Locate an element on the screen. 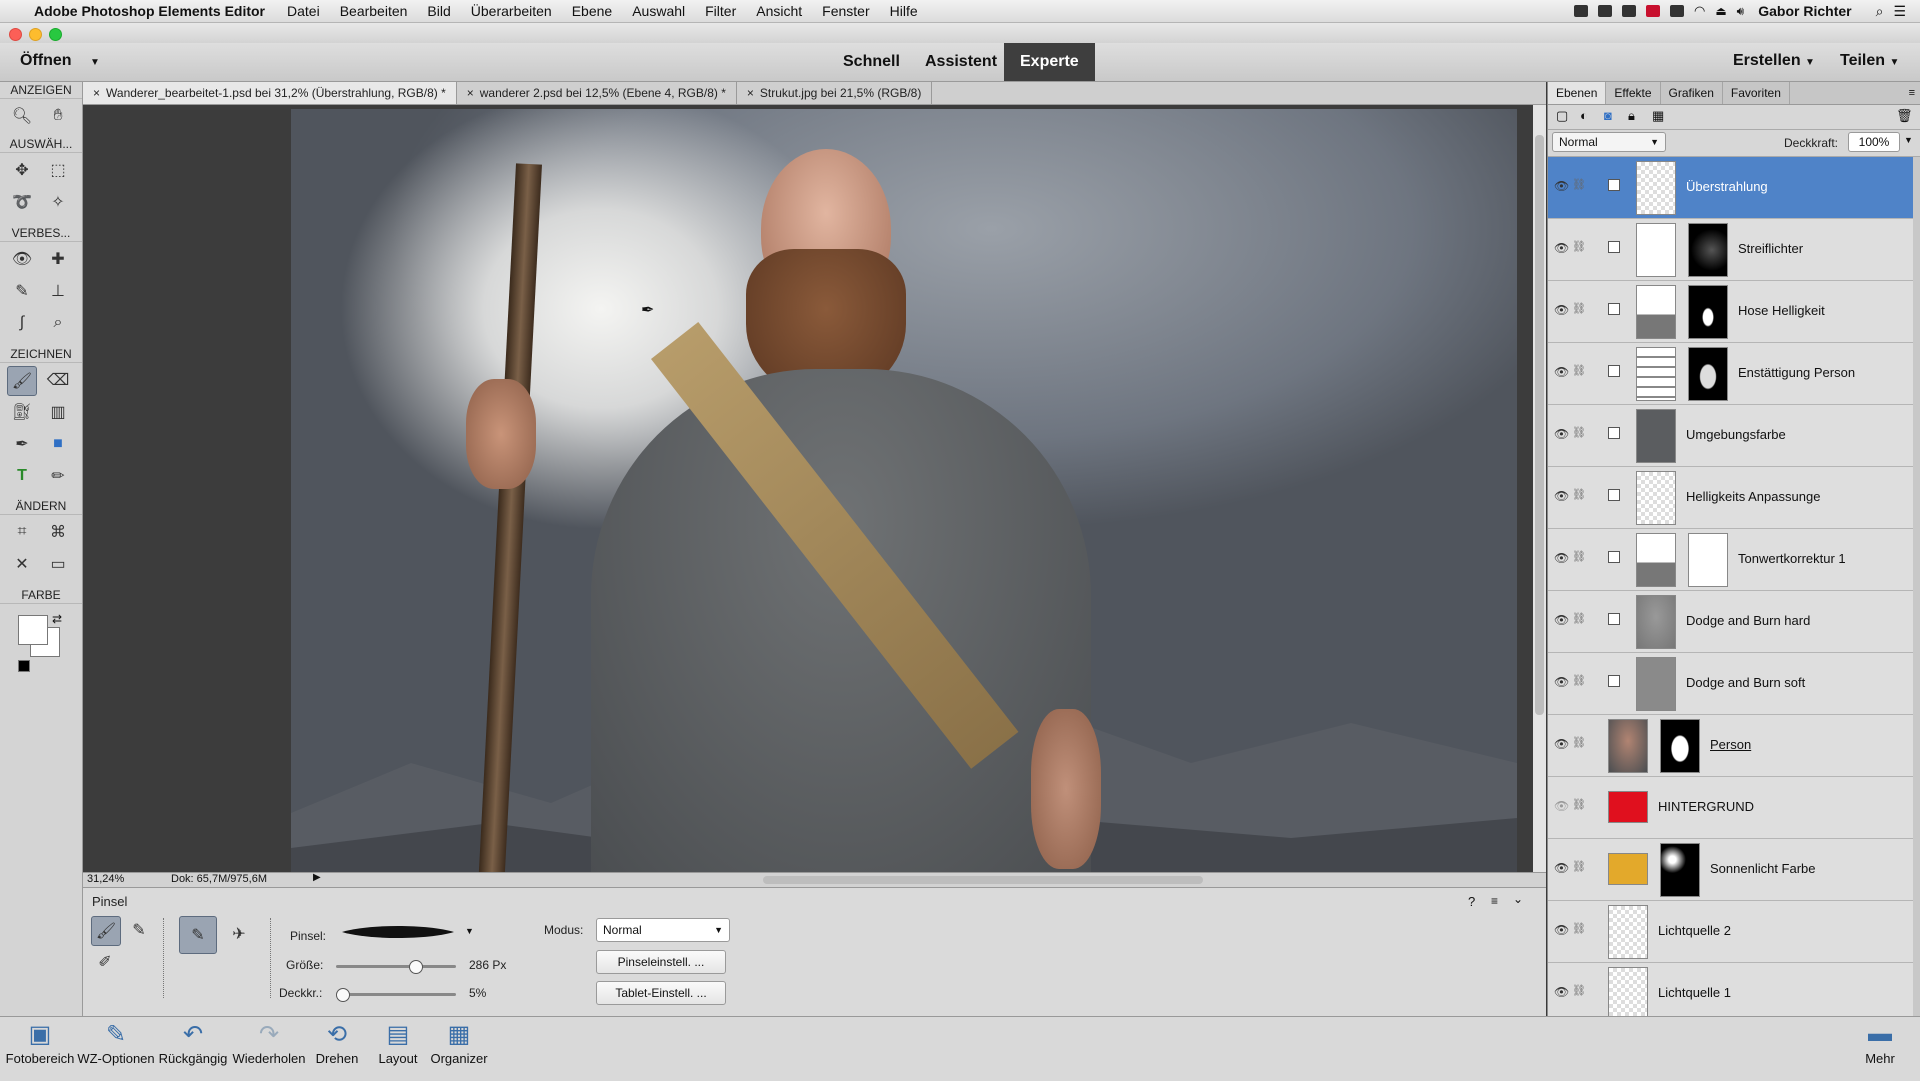 This screenshot has height=1081, width=1920. airbrush-icon: ✈︎ is located at coordinates (239, 934).